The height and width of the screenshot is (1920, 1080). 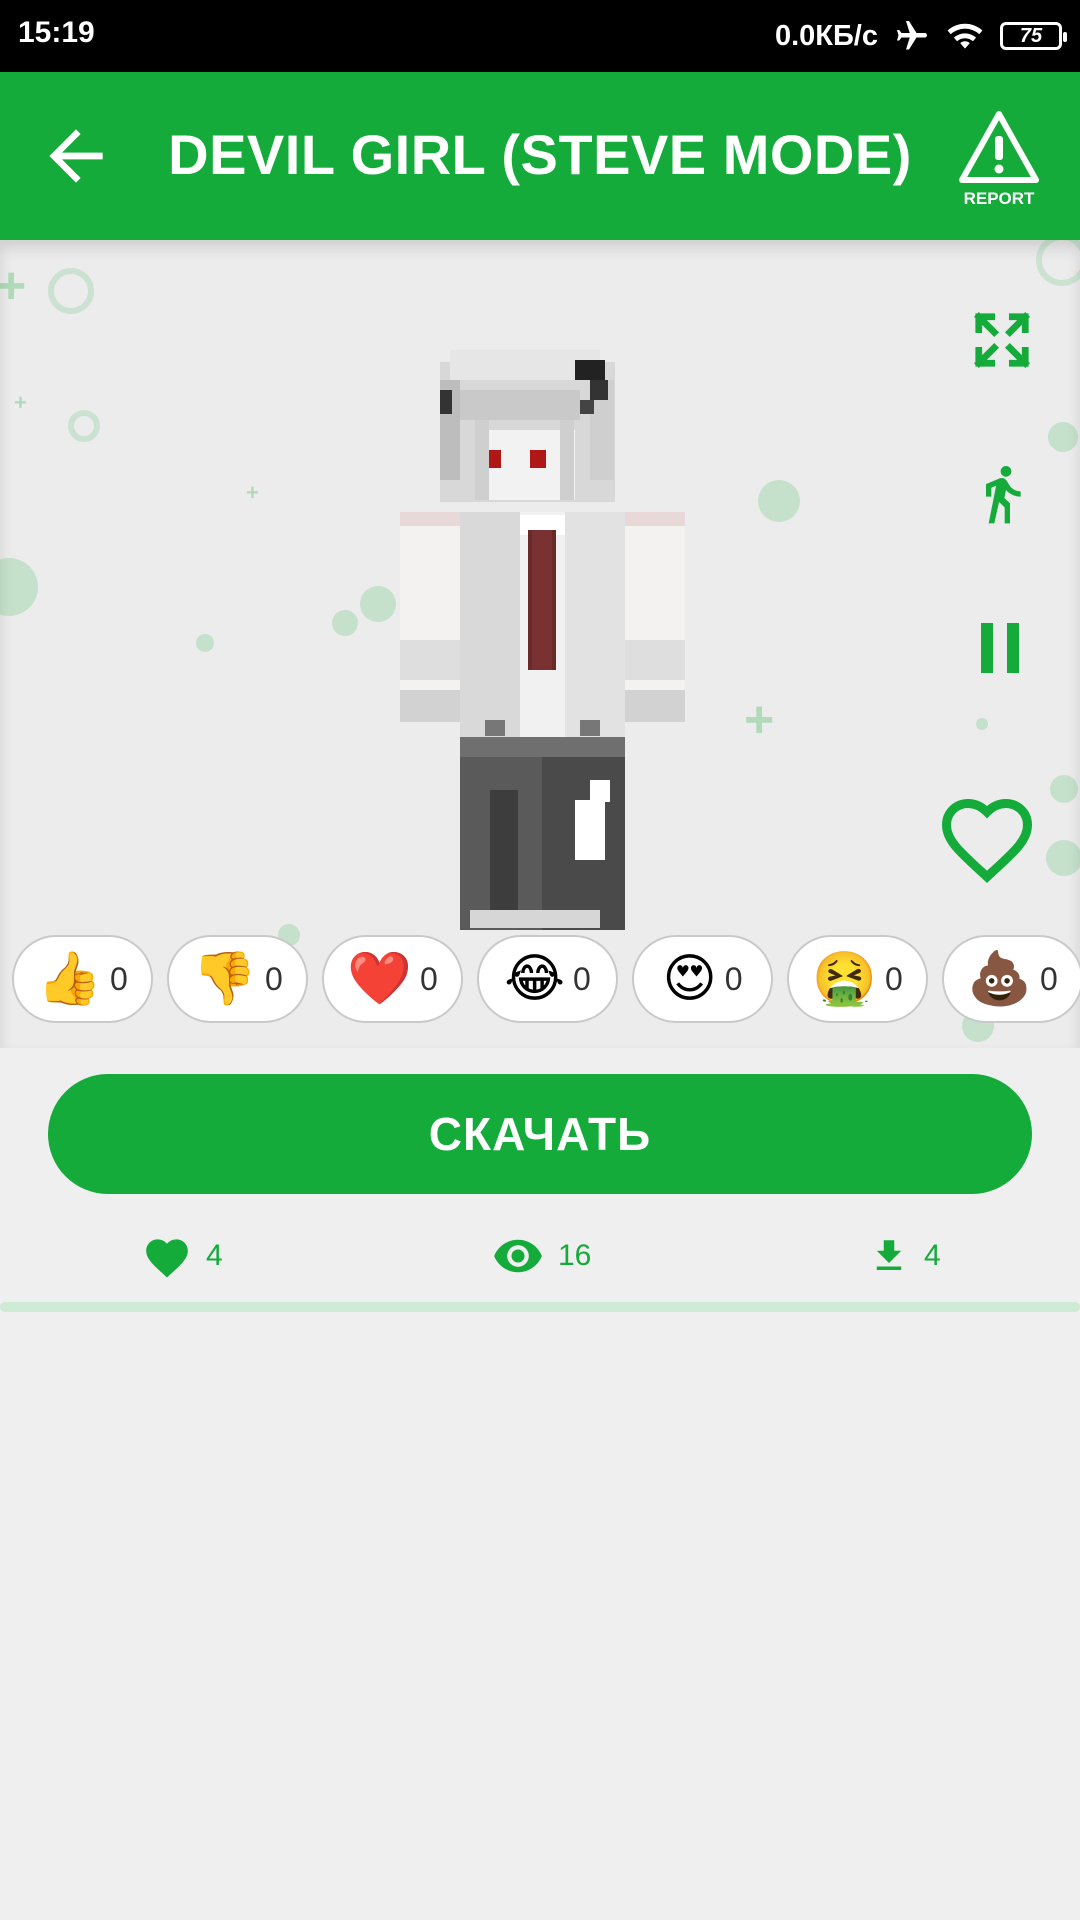 I want to click on report-label: REPORT, so click(x=999, y=198).